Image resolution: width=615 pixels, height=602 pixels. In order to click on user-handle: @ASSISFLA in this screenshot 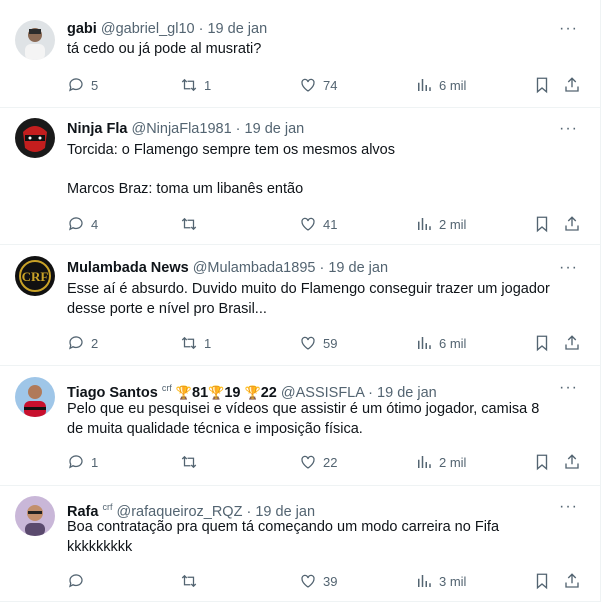, I will do `click(322, 393)`.